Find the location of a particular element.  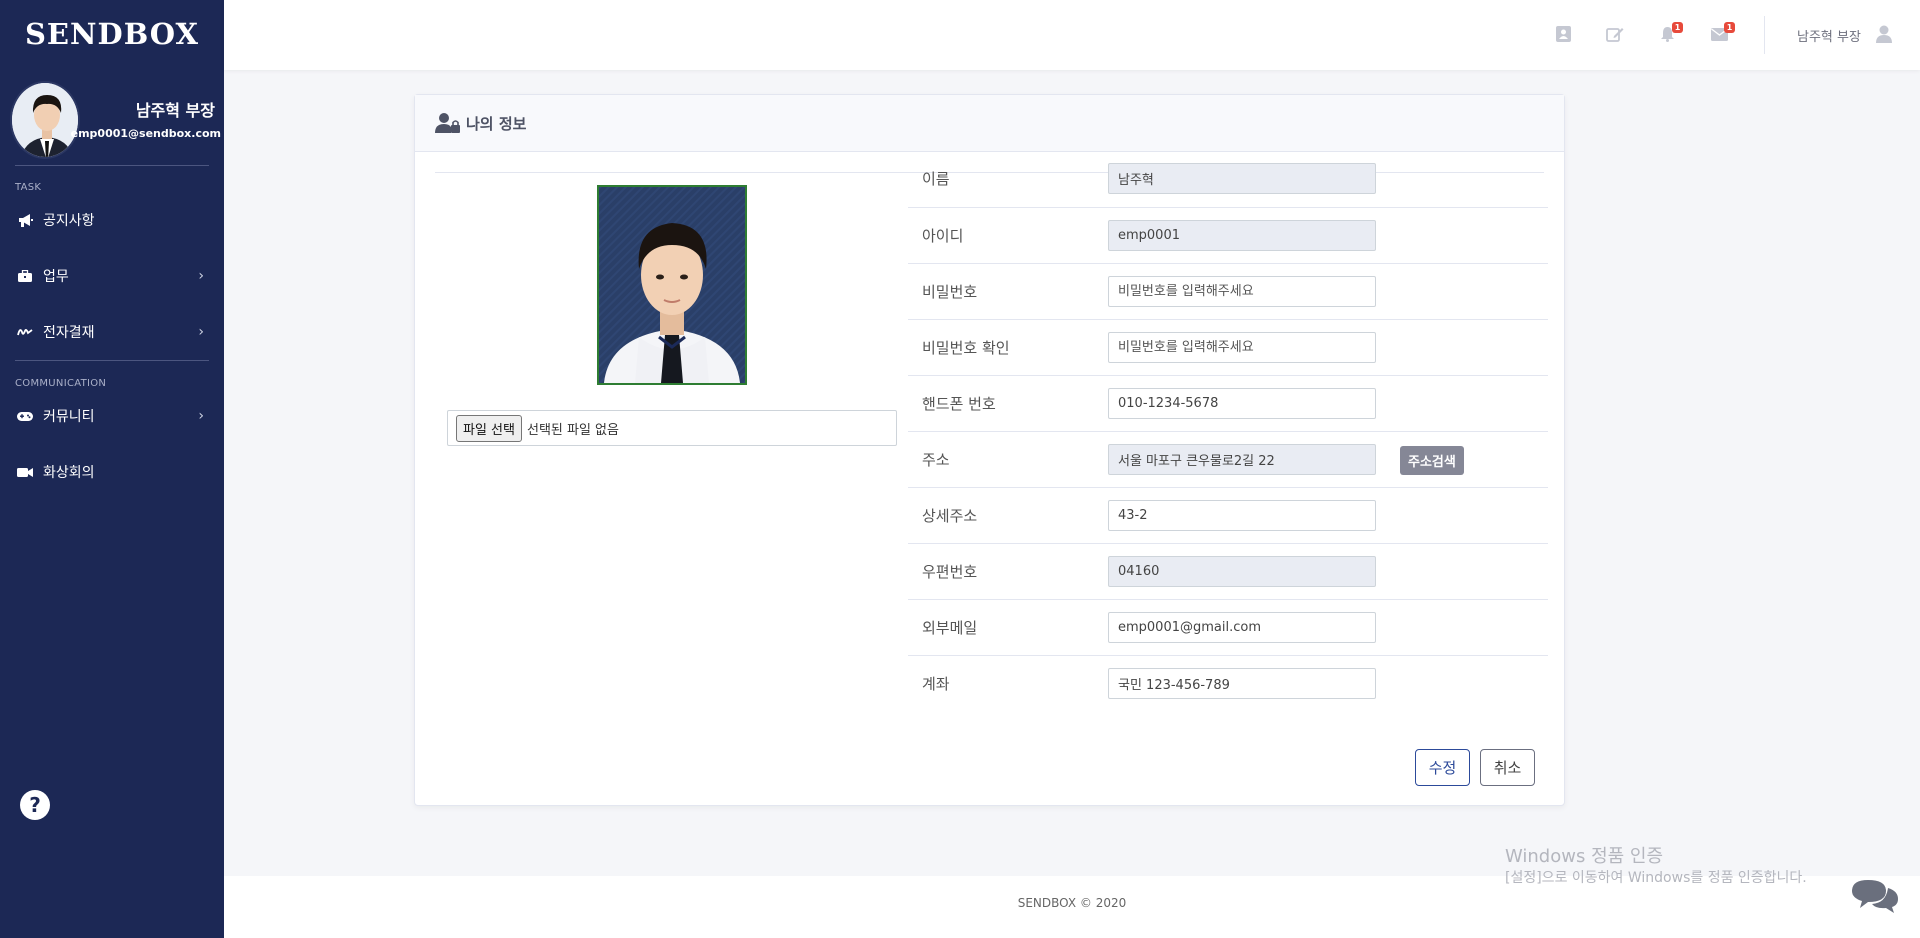

alerts-badge: 1 is located at coordinates (1677, 27).